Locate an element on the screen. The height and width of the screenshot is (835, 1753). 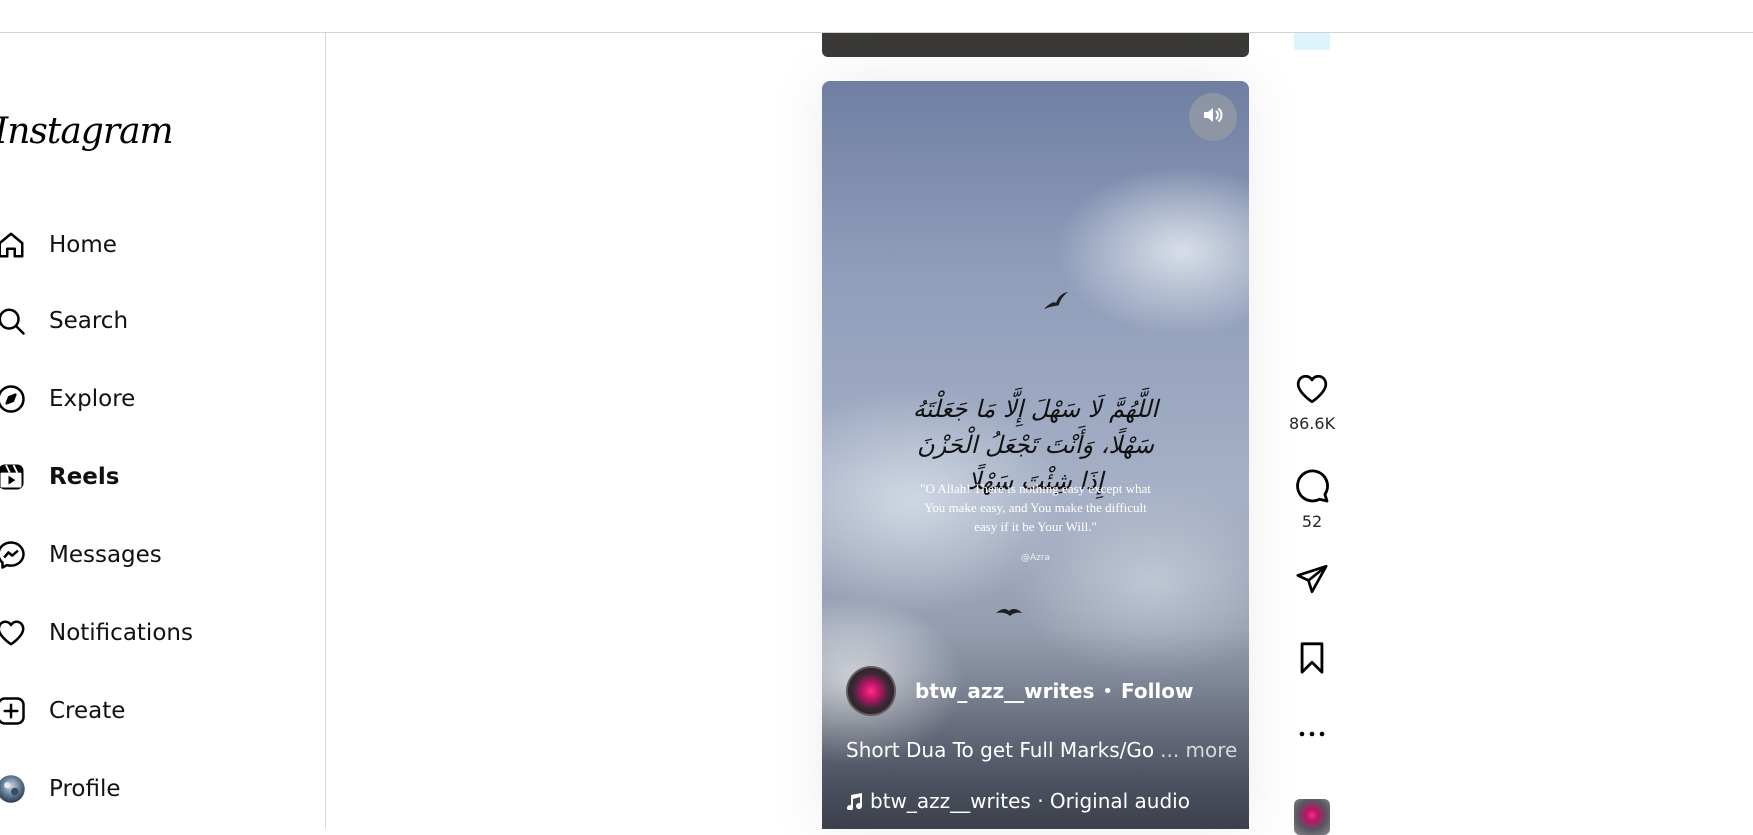
sidebar-item-label: Home is located at coordinates (83, 245).